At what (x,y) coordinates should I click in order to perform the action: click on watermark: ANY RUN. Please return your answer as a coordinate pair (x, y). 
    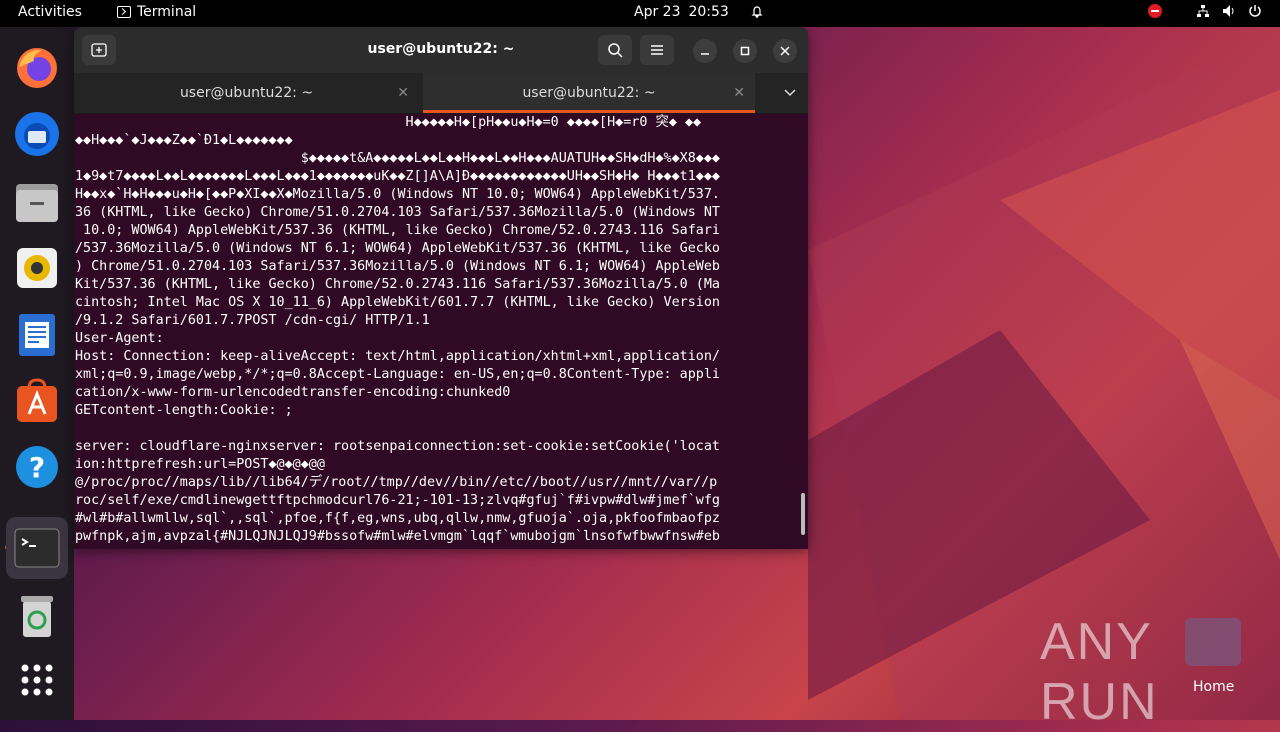
    Looking at the image, I should click on (1099, 672).